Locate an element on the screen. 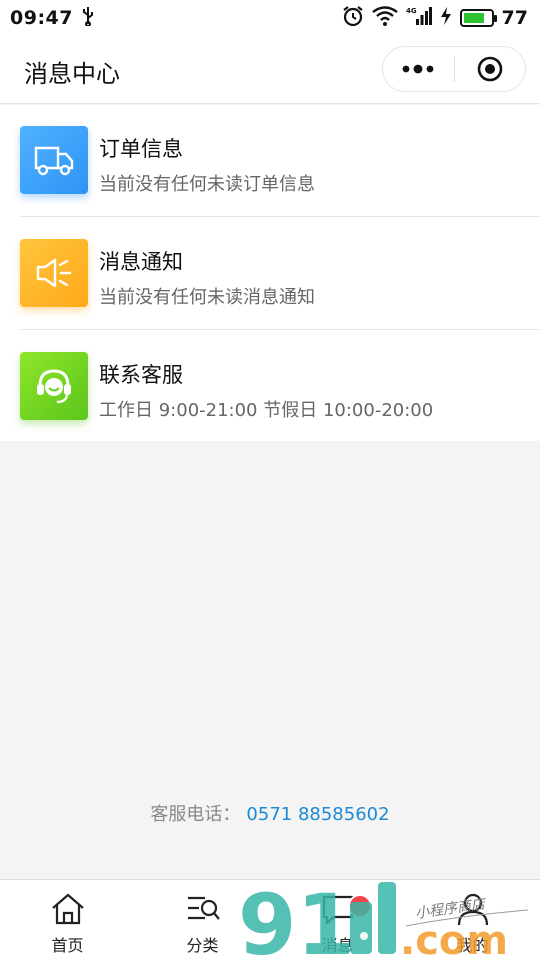 This screenshot has height=960, width=540. close-program-button is located at coordinates (490, 69).